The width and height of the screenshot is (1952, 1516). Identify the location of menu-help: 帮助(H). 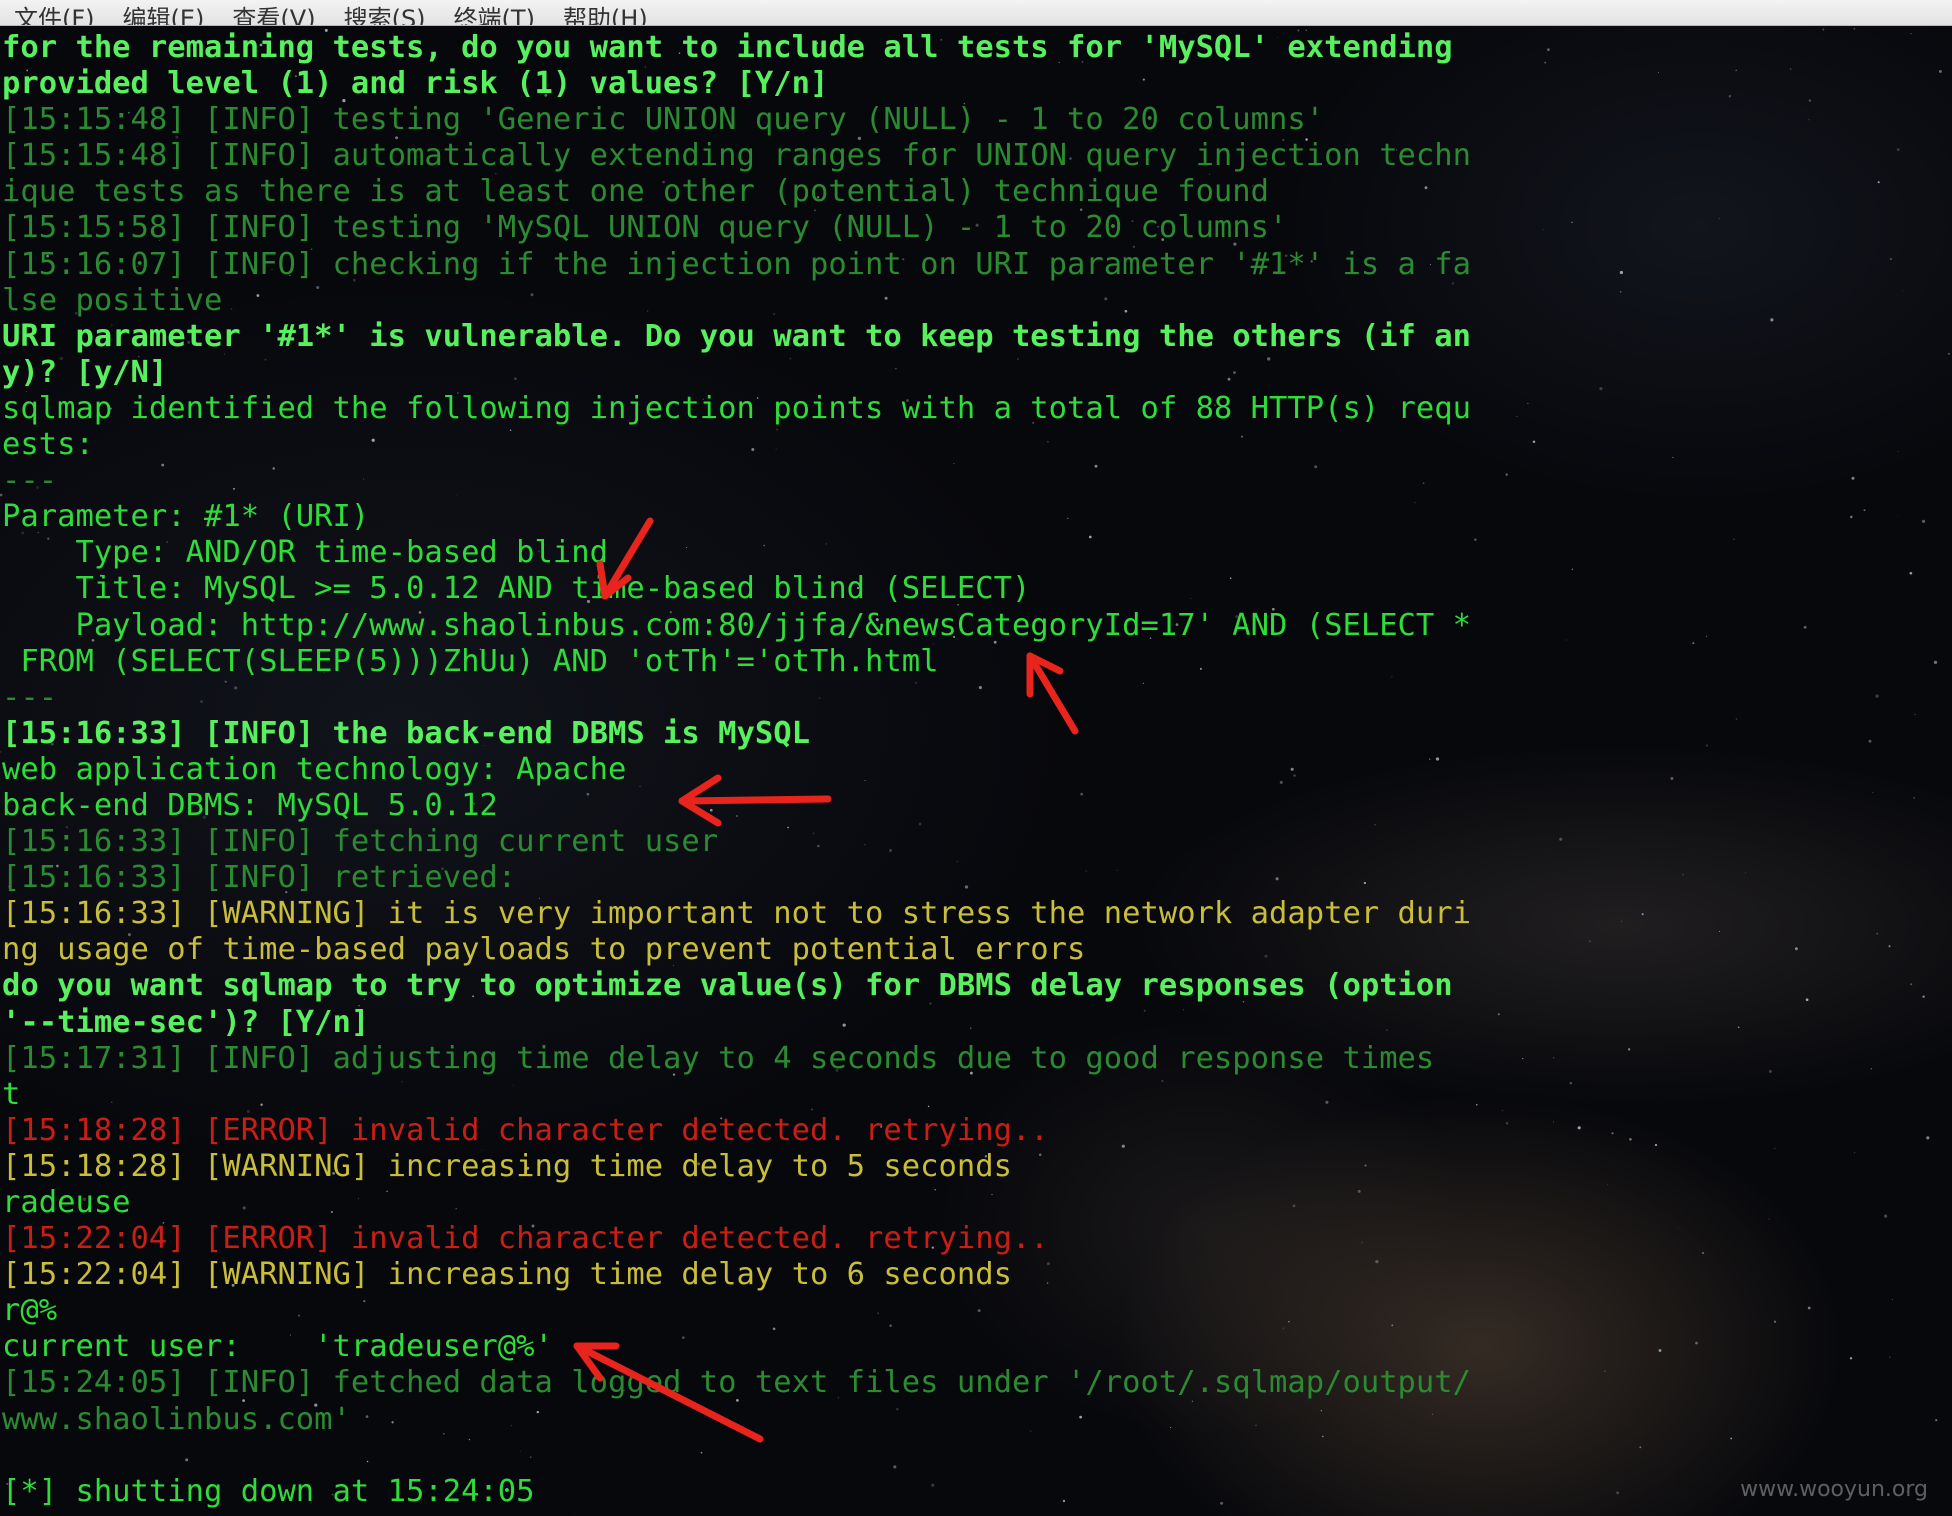
(605, 16).